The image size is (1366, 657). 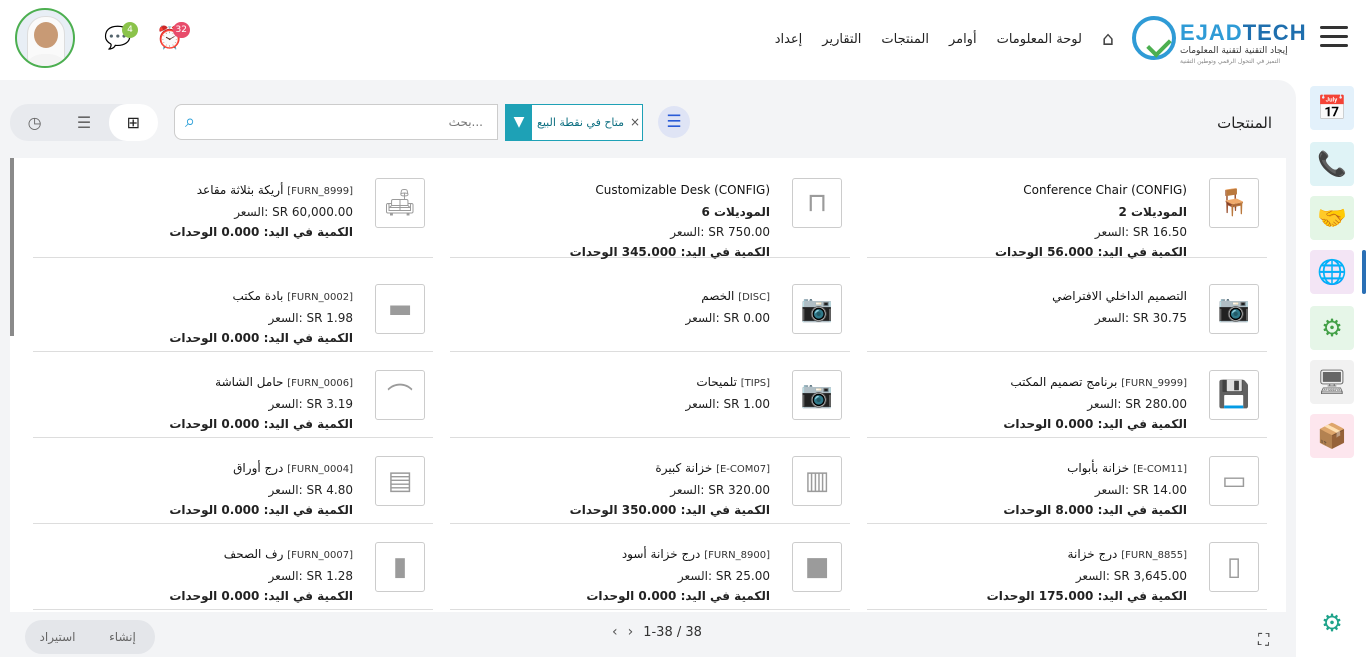 I want to click on logo-mark-icon, so click(x=1154, y=38).